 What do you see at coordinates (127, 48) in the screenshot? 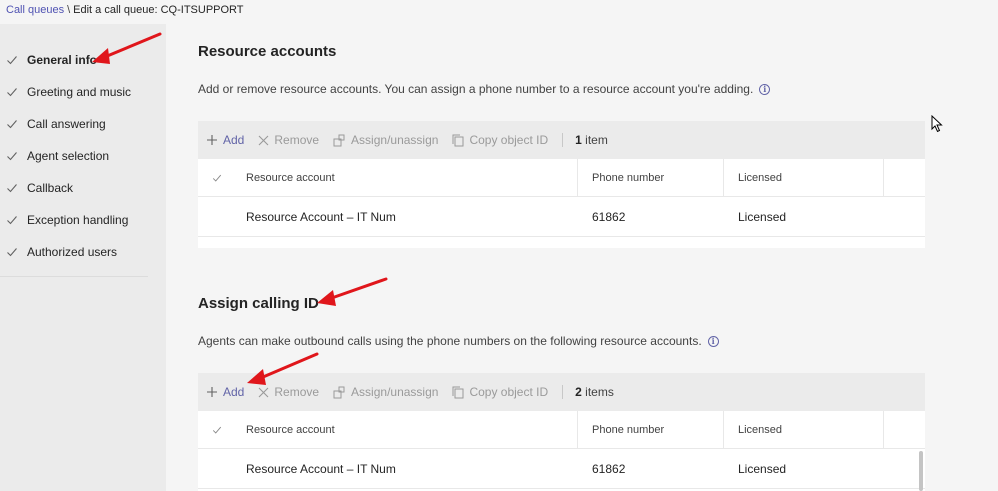
I see `annotation-arrow-general-info` at bounding box center [127, 48].